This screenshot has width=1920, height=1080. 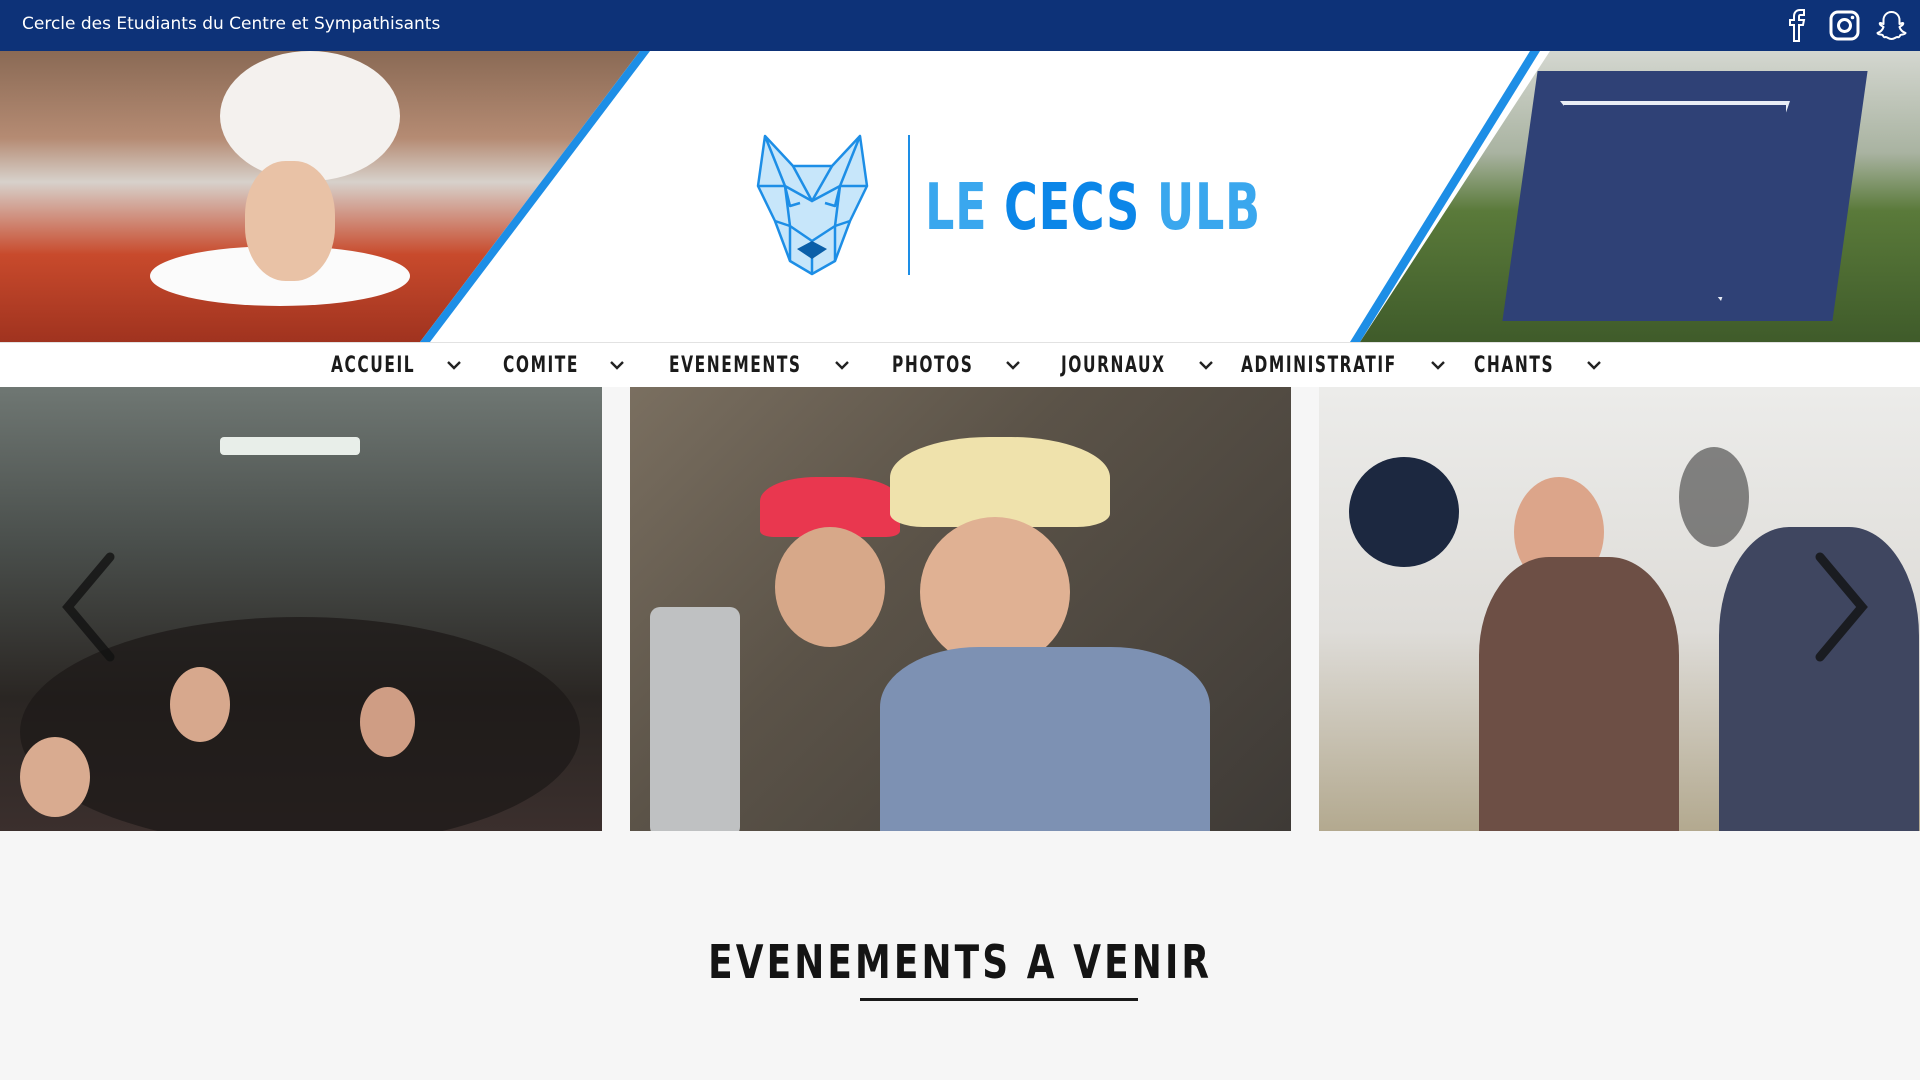 I want to click on site-title-part-ulb: ULB, so click(x=1208, y=208).